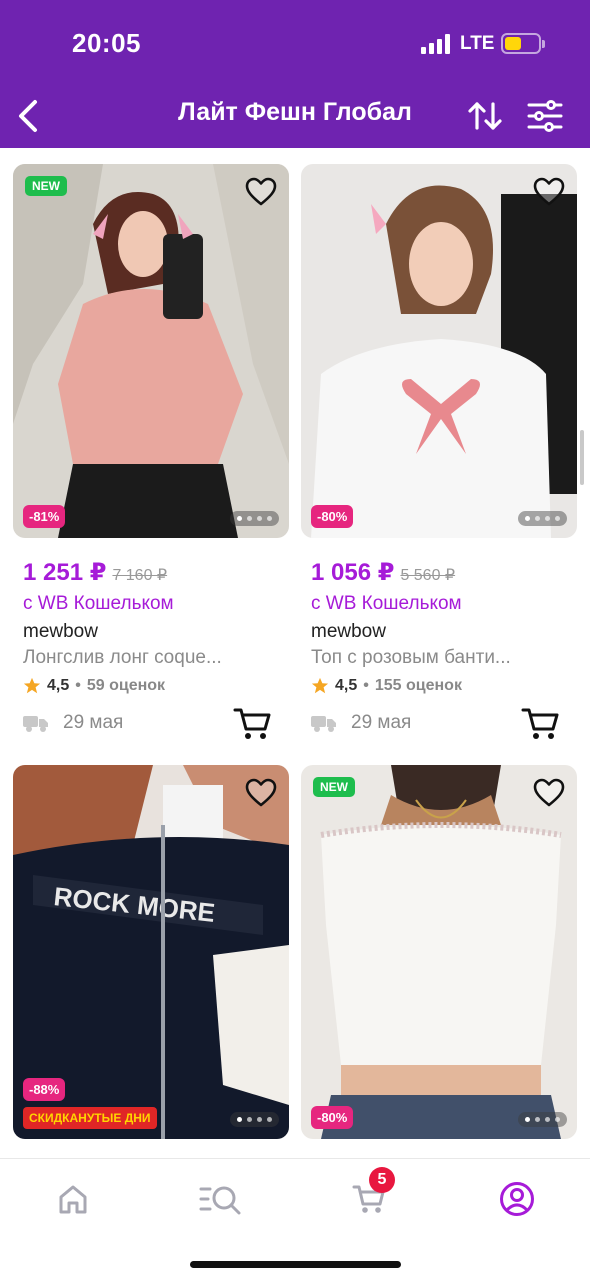 Image resolution: width=590 pixels, height=1280 pixels. I want to click on back-arrow-icon, so click(28, 116).